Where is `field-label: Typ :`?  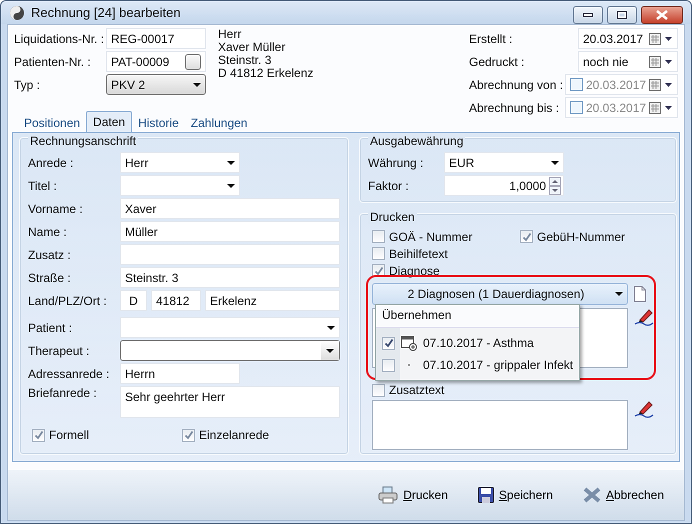 field-label: Typ : is located at coordinates (28, 85).